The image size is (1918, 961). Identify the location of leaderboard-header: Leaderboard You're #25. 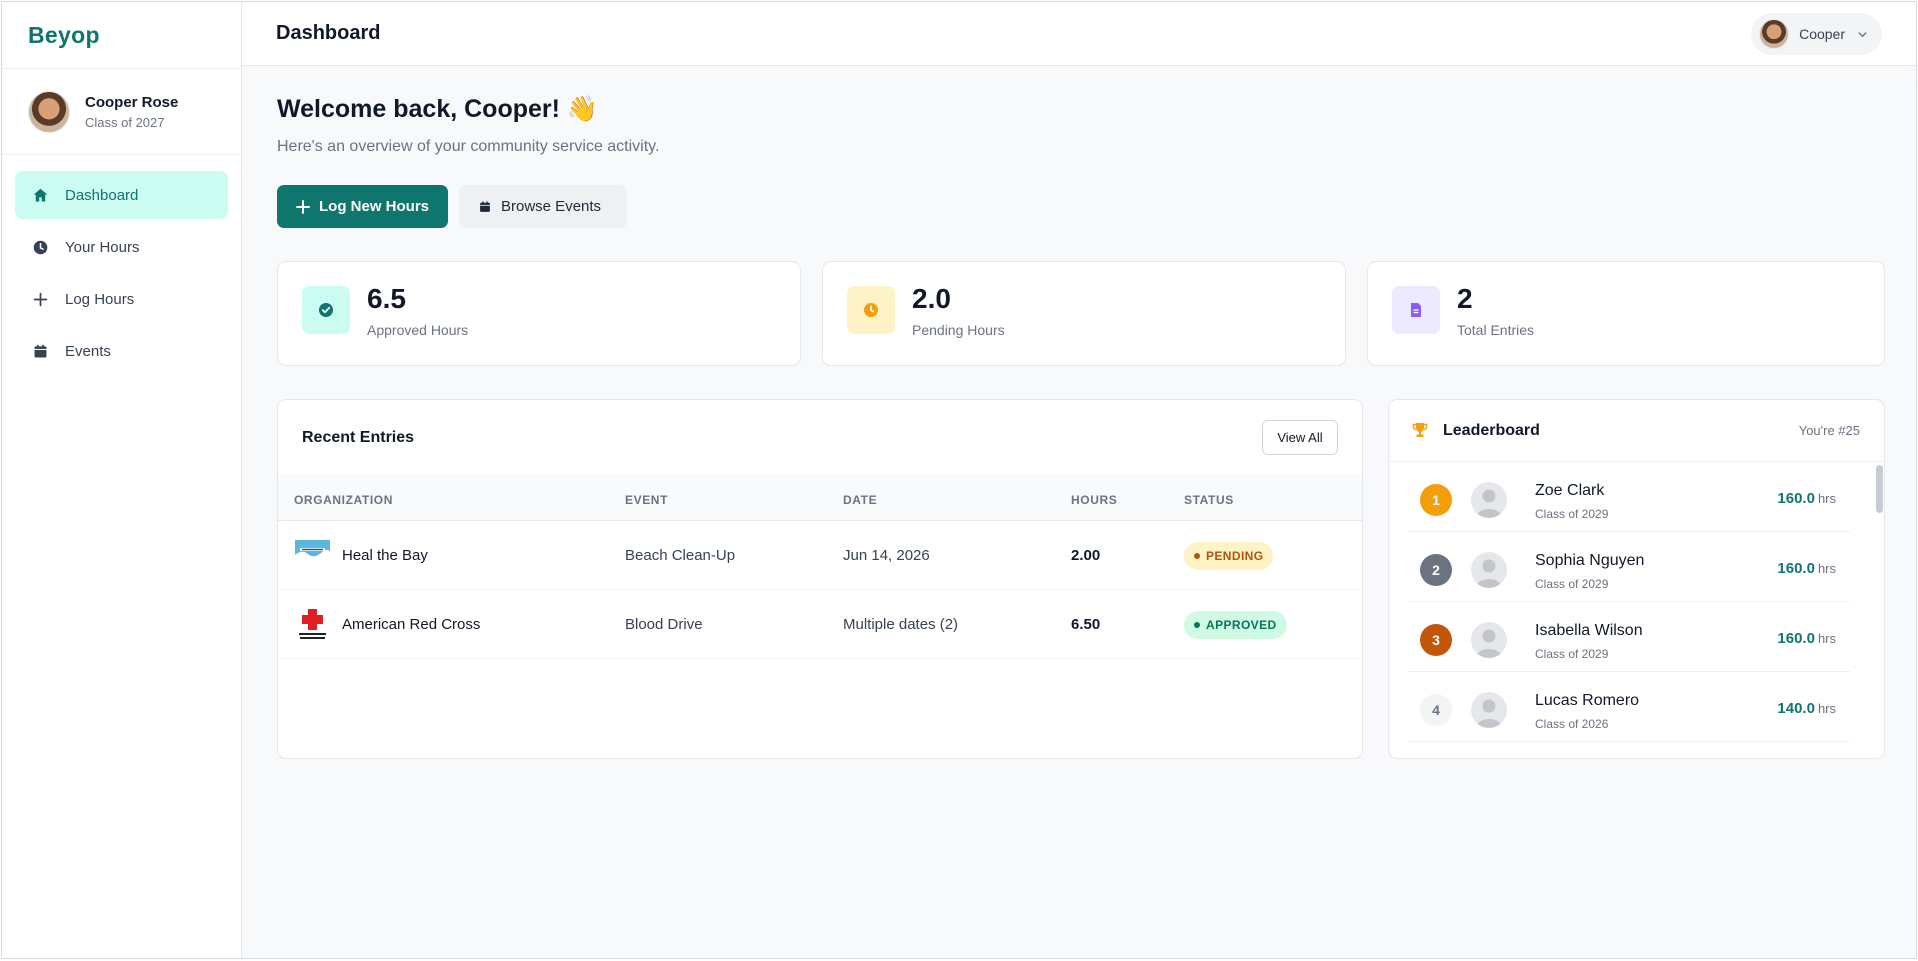
(1636, 431).